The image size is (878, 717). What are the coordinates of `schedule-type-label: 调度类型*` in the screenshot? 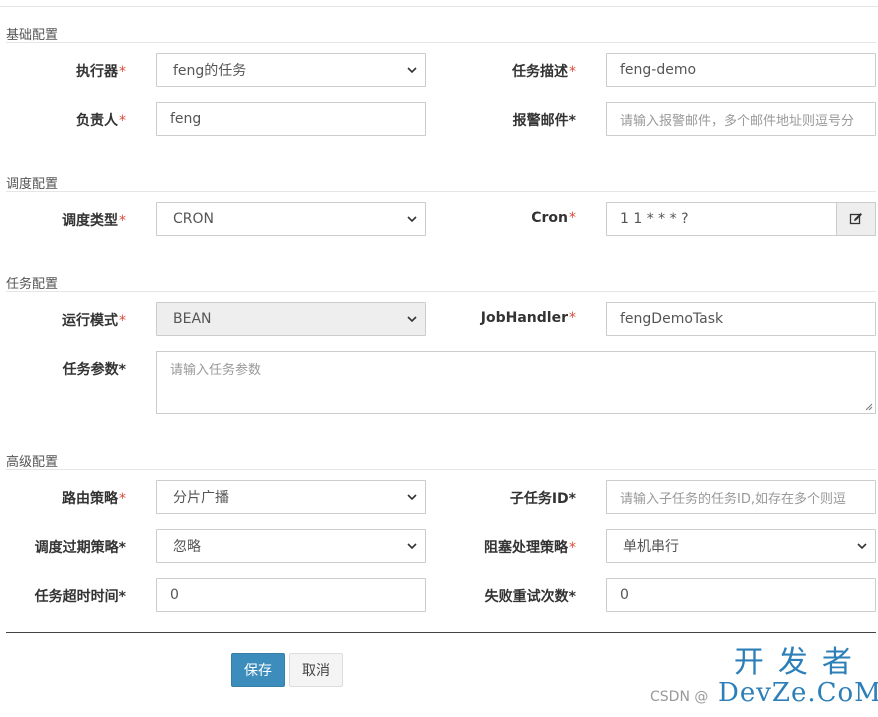 It's located at (94, 221).